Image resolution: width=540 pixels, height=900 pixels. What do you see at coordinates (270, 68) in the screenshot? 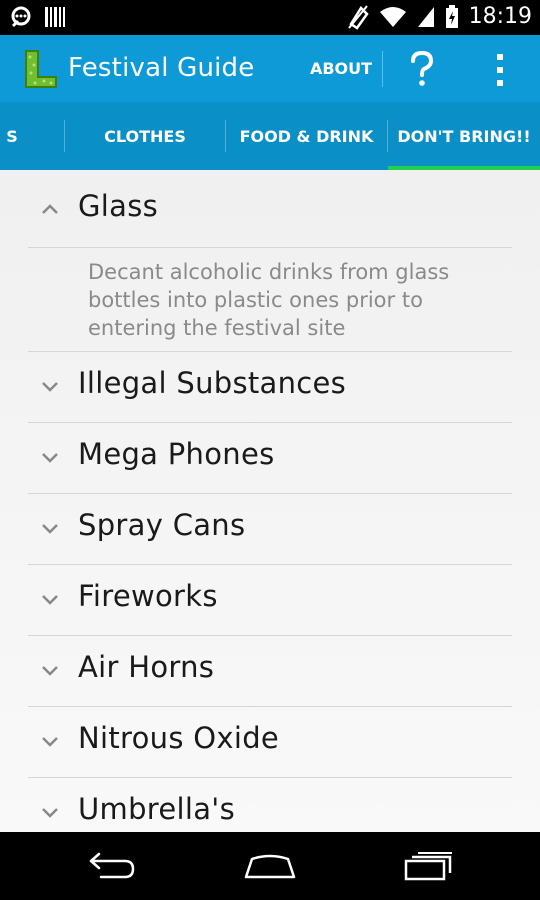
I see `action-bar: Festival Guide ABOUT` at bounding box center [270, 68].